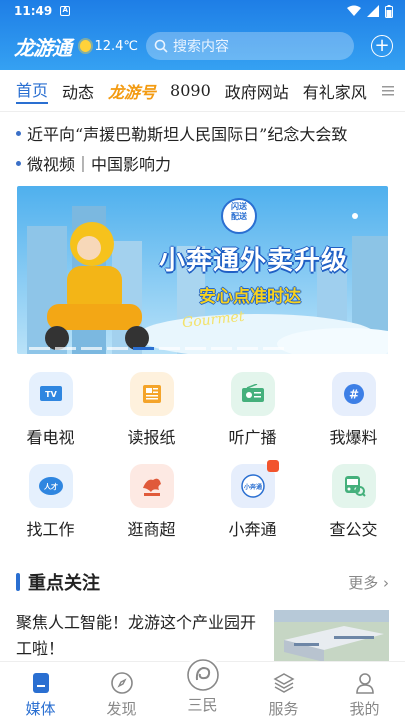  What do you see at coordinates (254, 261) in the screenshot?
I see `banner-title: 小奔通外卖升级` at bounding box center [254, 261].